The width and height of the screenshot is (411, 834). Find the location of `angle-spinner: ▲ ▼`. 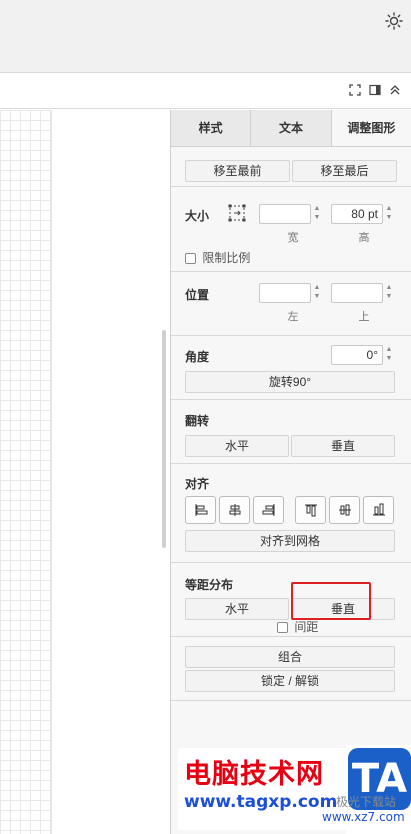

angle-spinner: ▲ ▼ is located at coordinates (389, 355).